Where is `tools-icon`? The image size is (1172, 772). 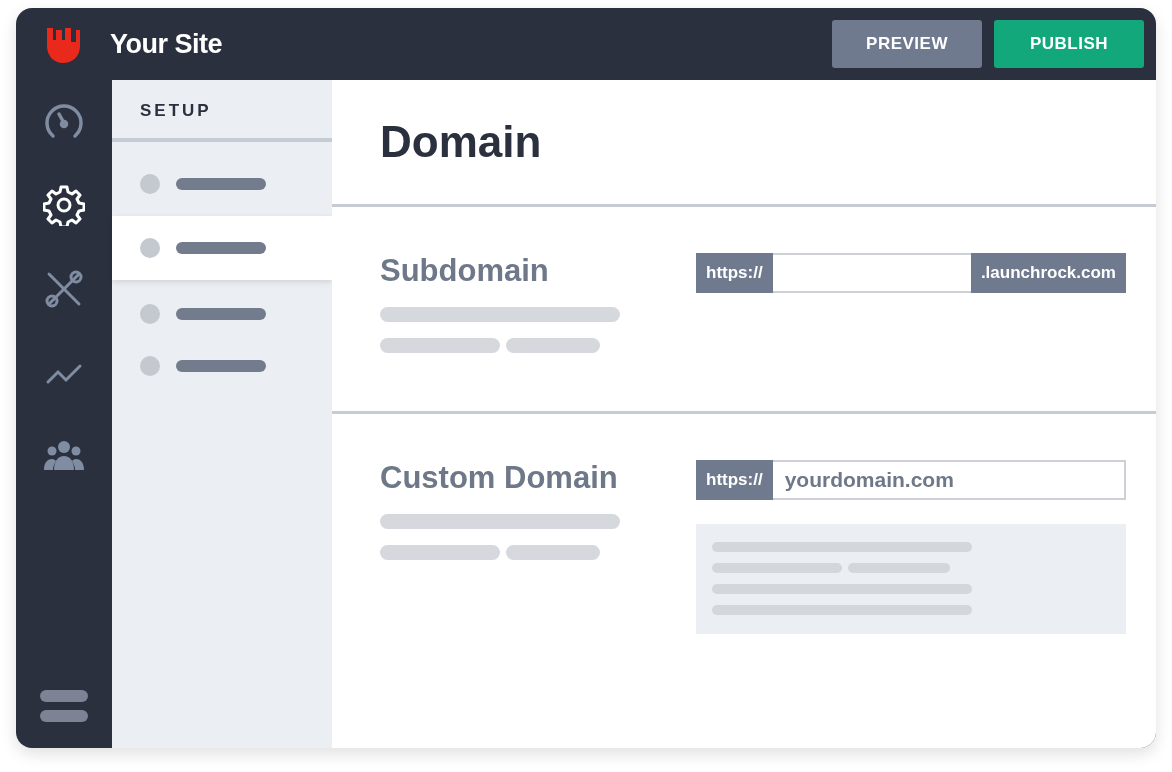
tools-icon is located at coordinates (64, 289).